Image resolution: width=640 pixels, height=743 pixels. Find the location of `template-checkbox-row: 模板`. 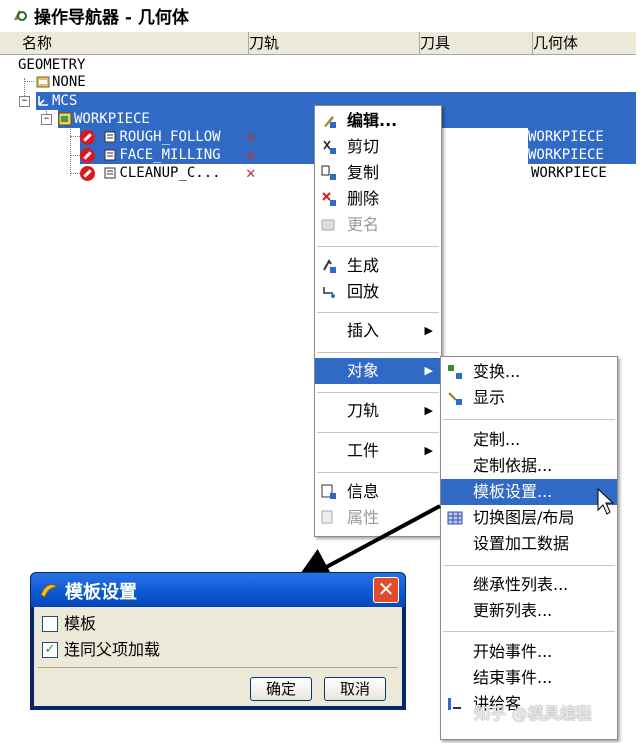

template-checkbox-row: 模板 is located at coordinates (69, 624).